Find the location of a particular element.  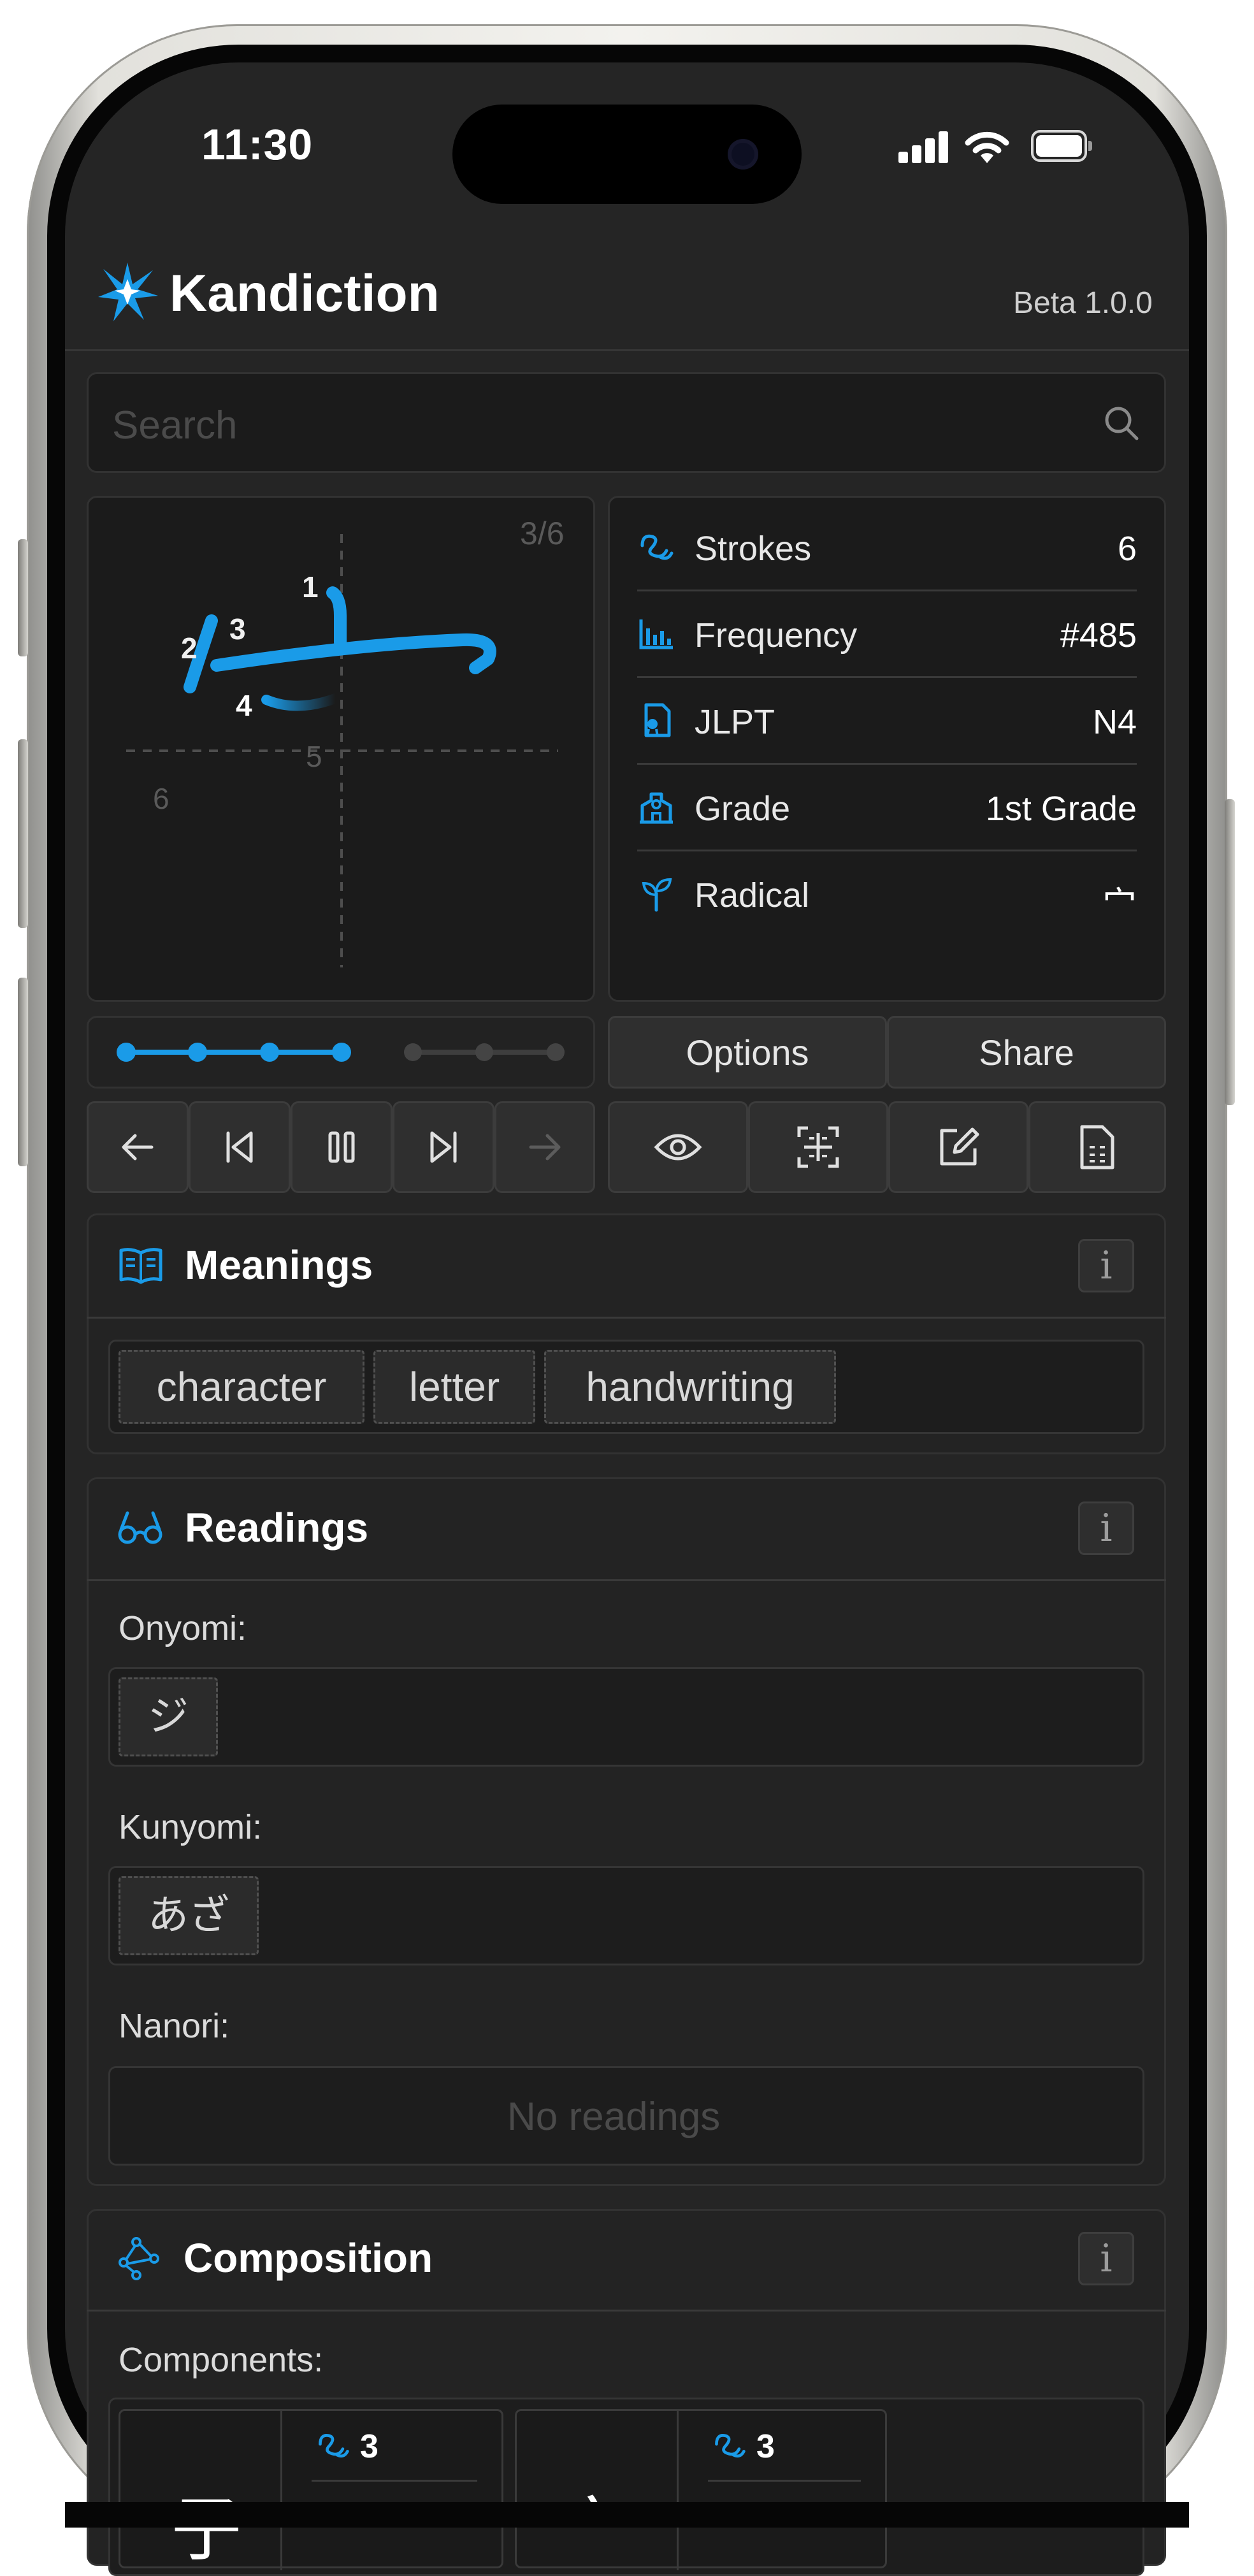

jlpt-icon is located at coordinates (657, 720).